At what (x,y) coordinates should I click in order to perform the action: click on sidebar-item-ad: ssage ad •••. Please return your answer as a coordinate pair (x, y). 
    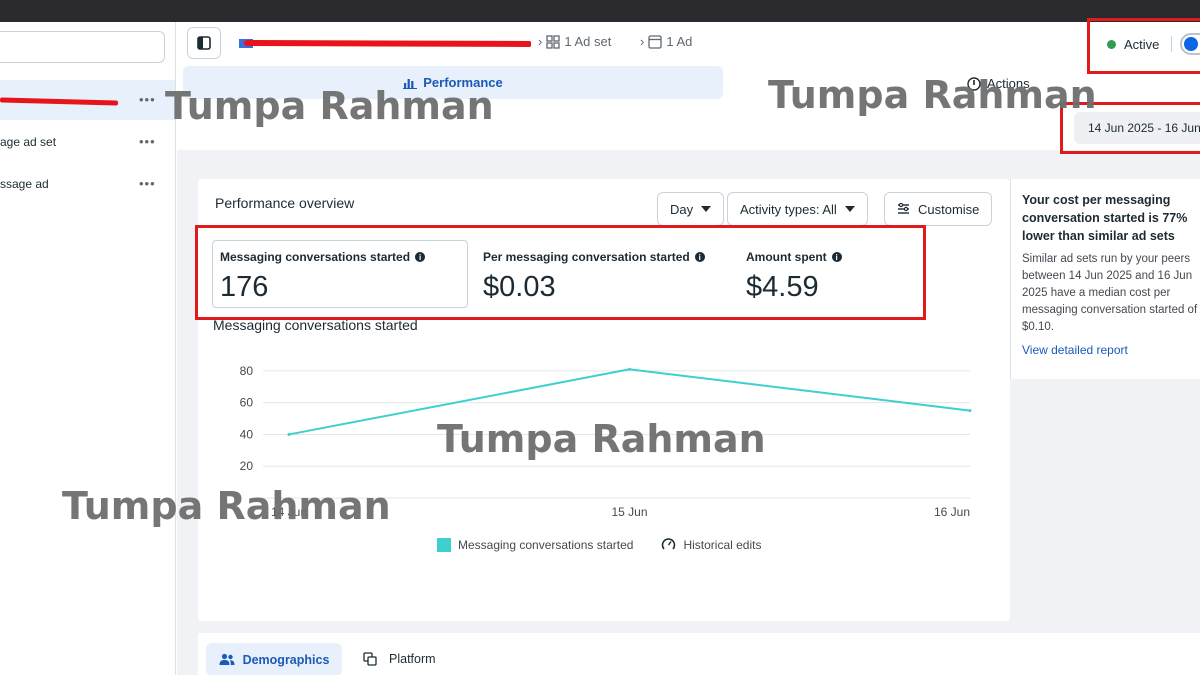
    Looking at the image, I should click on (87, 184).